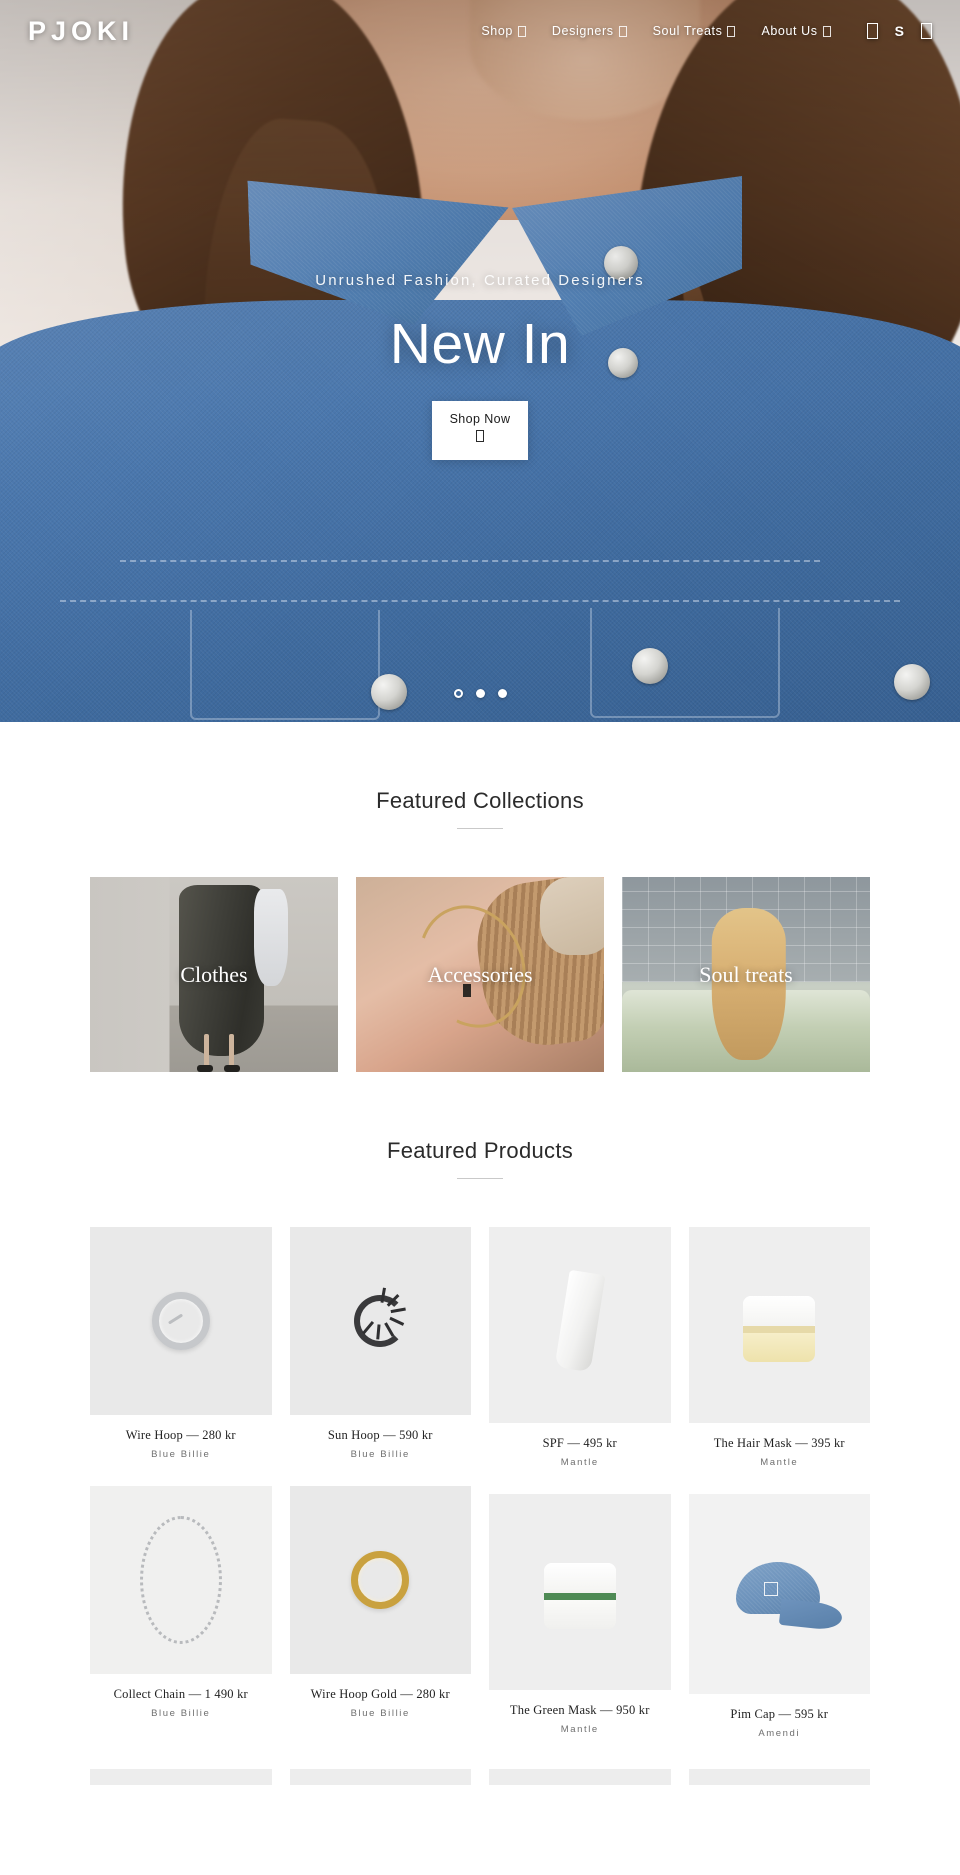  I want to click on main-navigation: Shop Designers Soul Treats About Us S, so click(706, 31).